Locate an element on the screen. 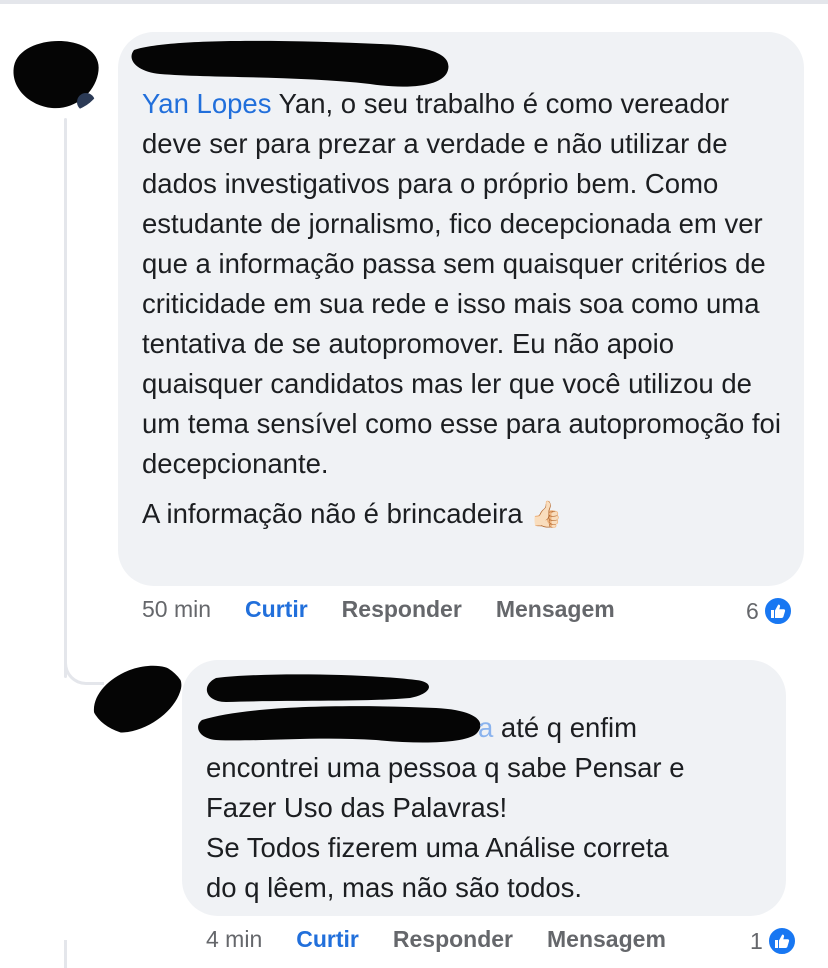 The height and width of the screenshot is (968, 828). reaction-summary: 1 is located at coordinates (773, 941).